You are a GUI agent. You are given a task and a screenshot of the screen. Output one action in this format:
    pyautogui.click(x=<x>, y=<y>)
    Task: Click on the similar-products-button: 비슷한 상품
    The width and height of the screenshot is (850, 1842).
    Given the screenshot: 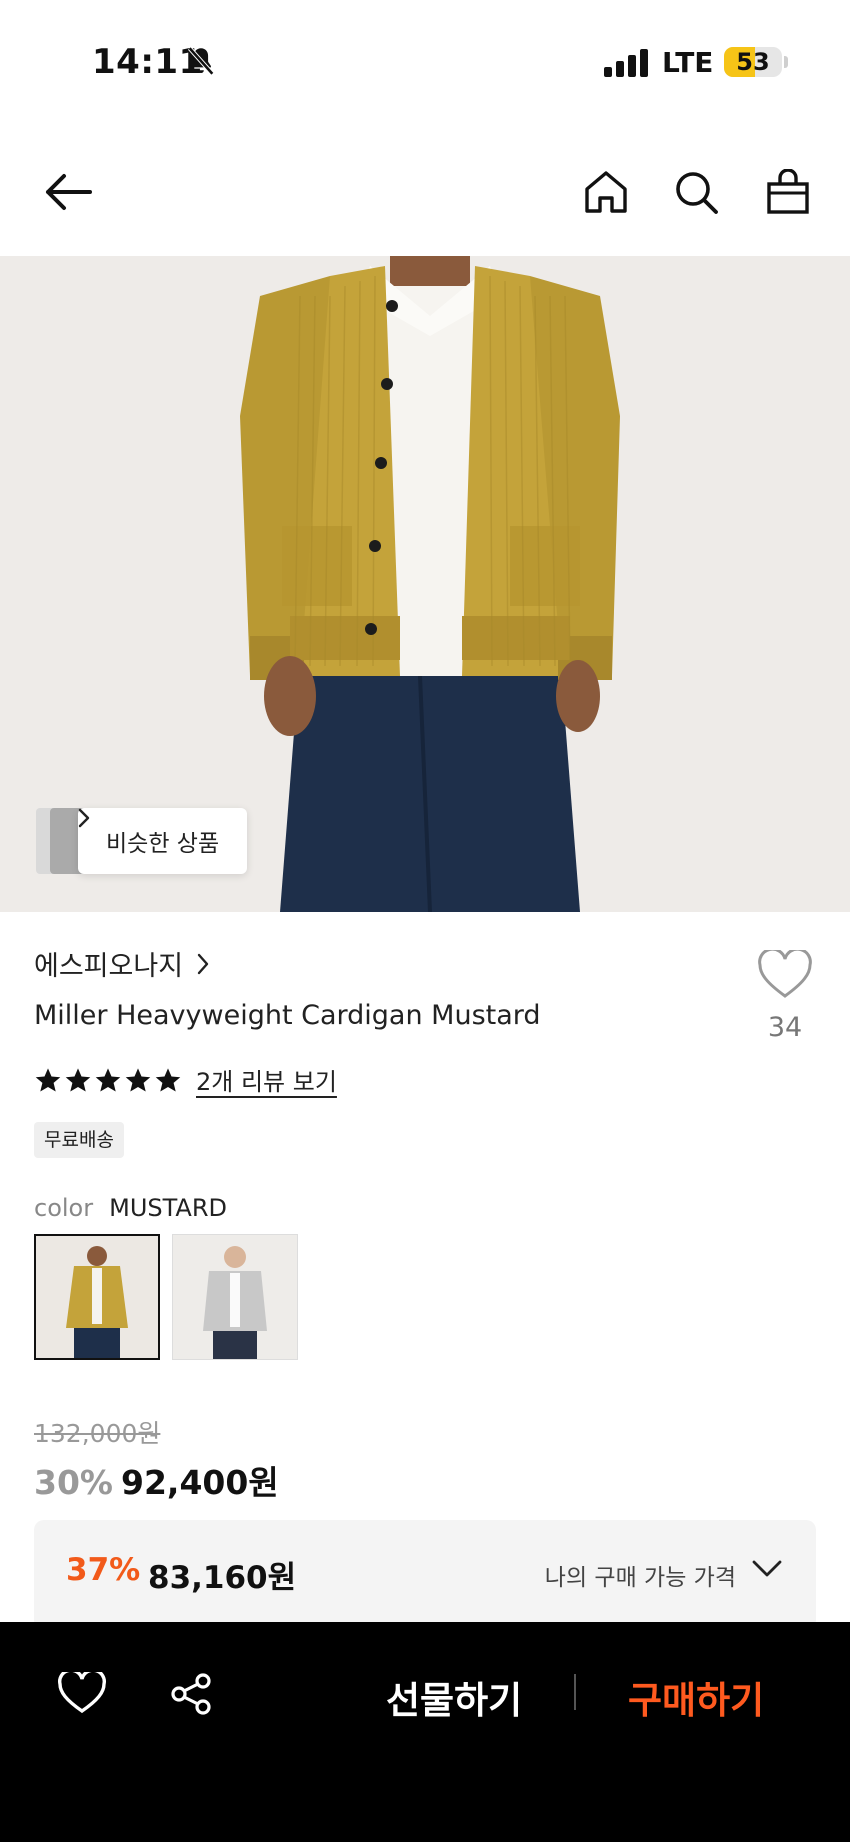 What is the action you would take?
    pyautogui.click(x=163, y=841)
    